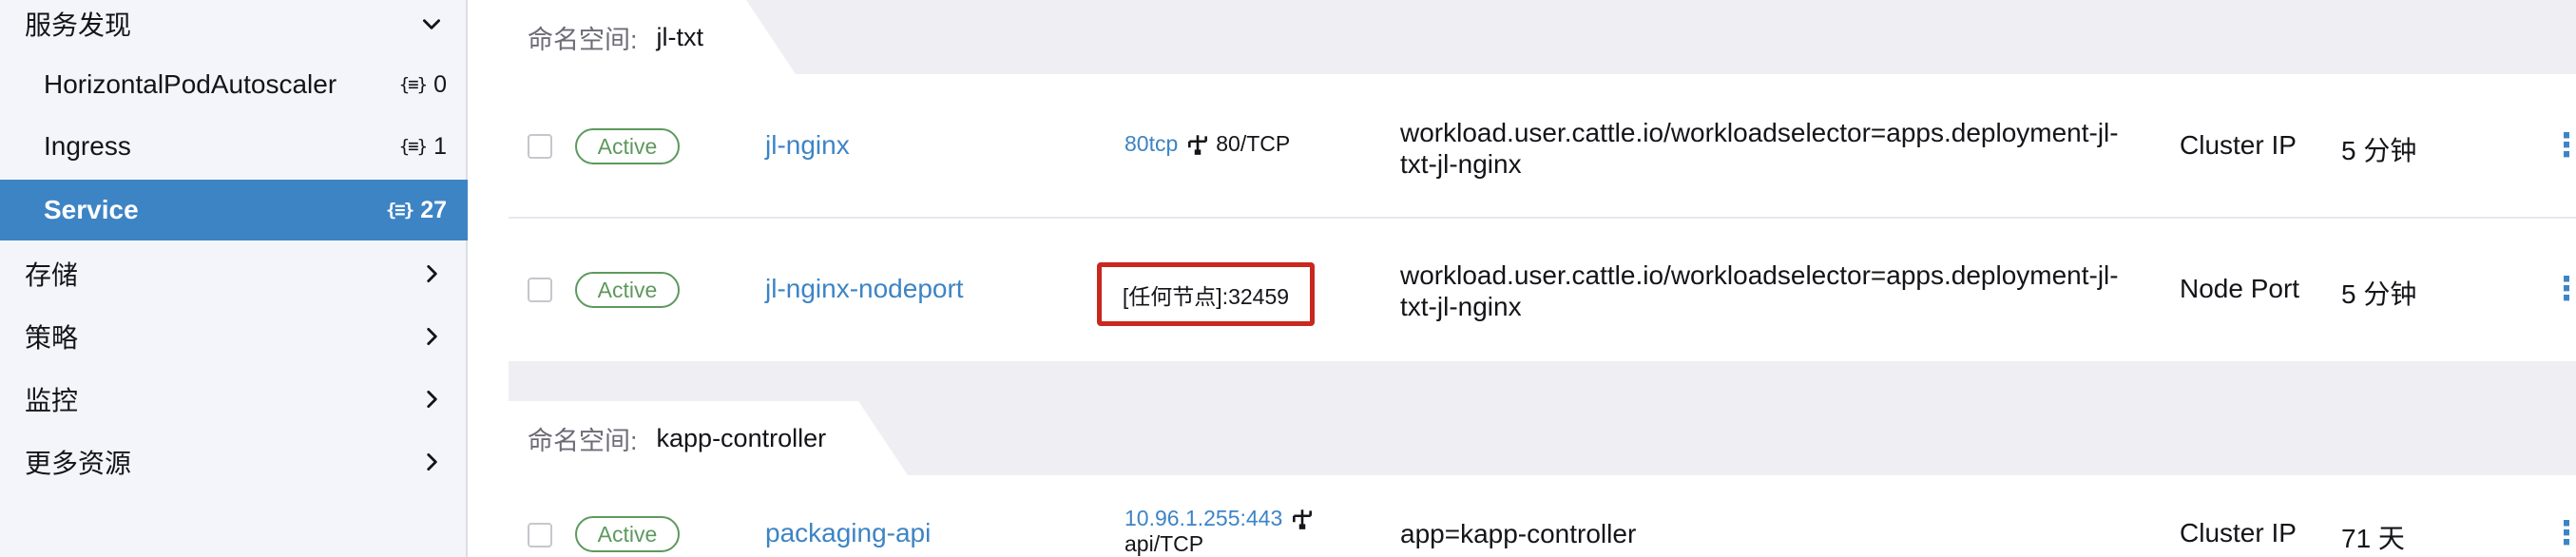 This screenshot has width=2576, height=557. What do you see at coordinates (1543, 37) in the screenshot?
I see `namespace-group-header` at bounding box center [1543, 37].